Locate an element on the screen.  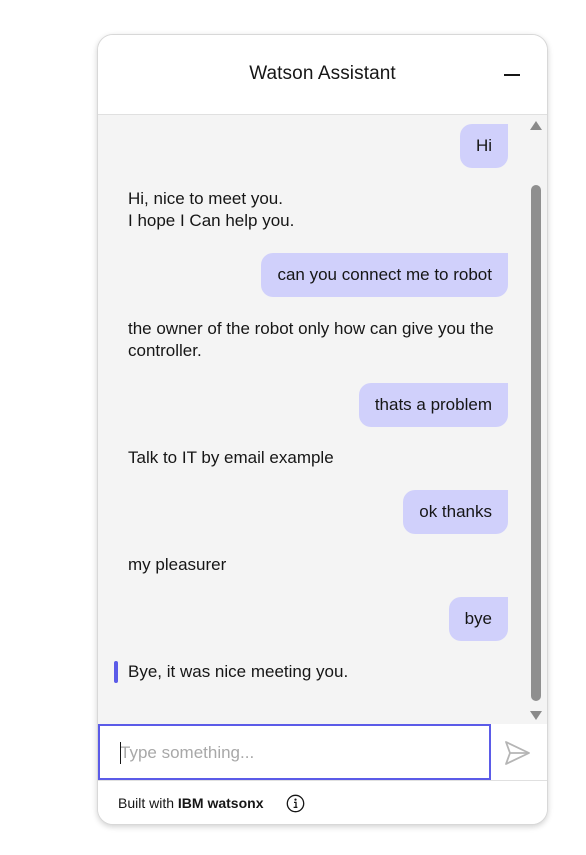
user-message-text: bye is located at coordinates (478, 618).